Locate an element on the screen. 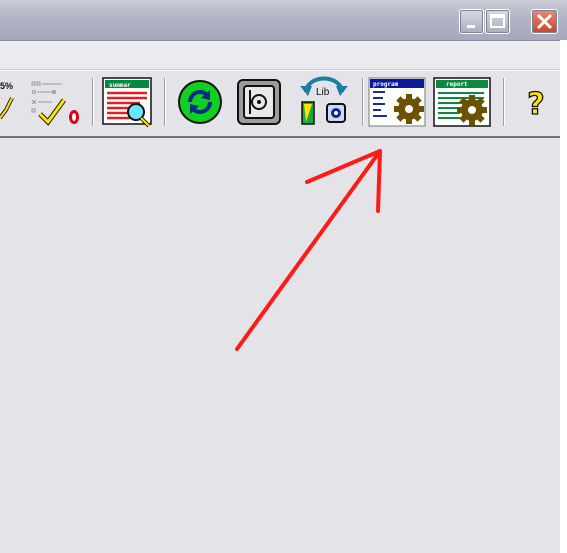 The height and width of the screenshot is (553, 567). annotation-arrow is located at coordinates (308, 250).